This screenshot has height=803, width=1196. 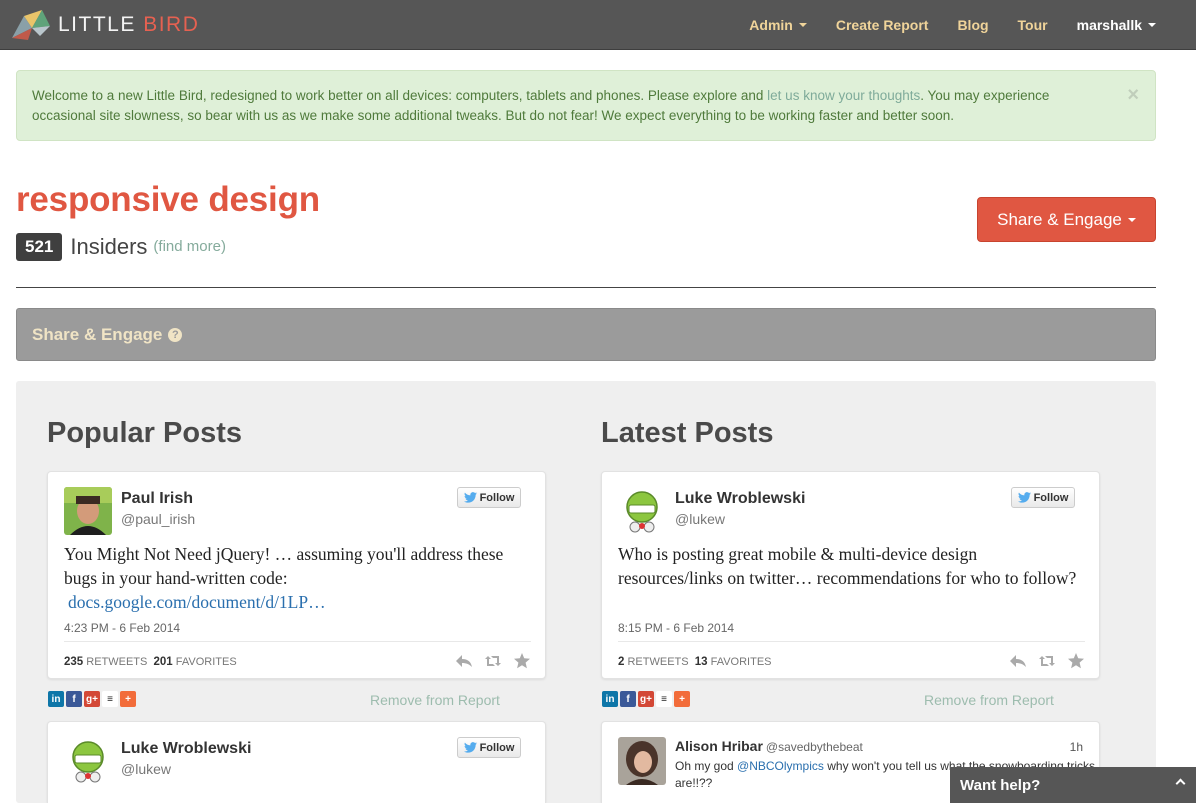 I want to click on share-engage-bar: Share & Engage ?, so click(x=586, y=334).